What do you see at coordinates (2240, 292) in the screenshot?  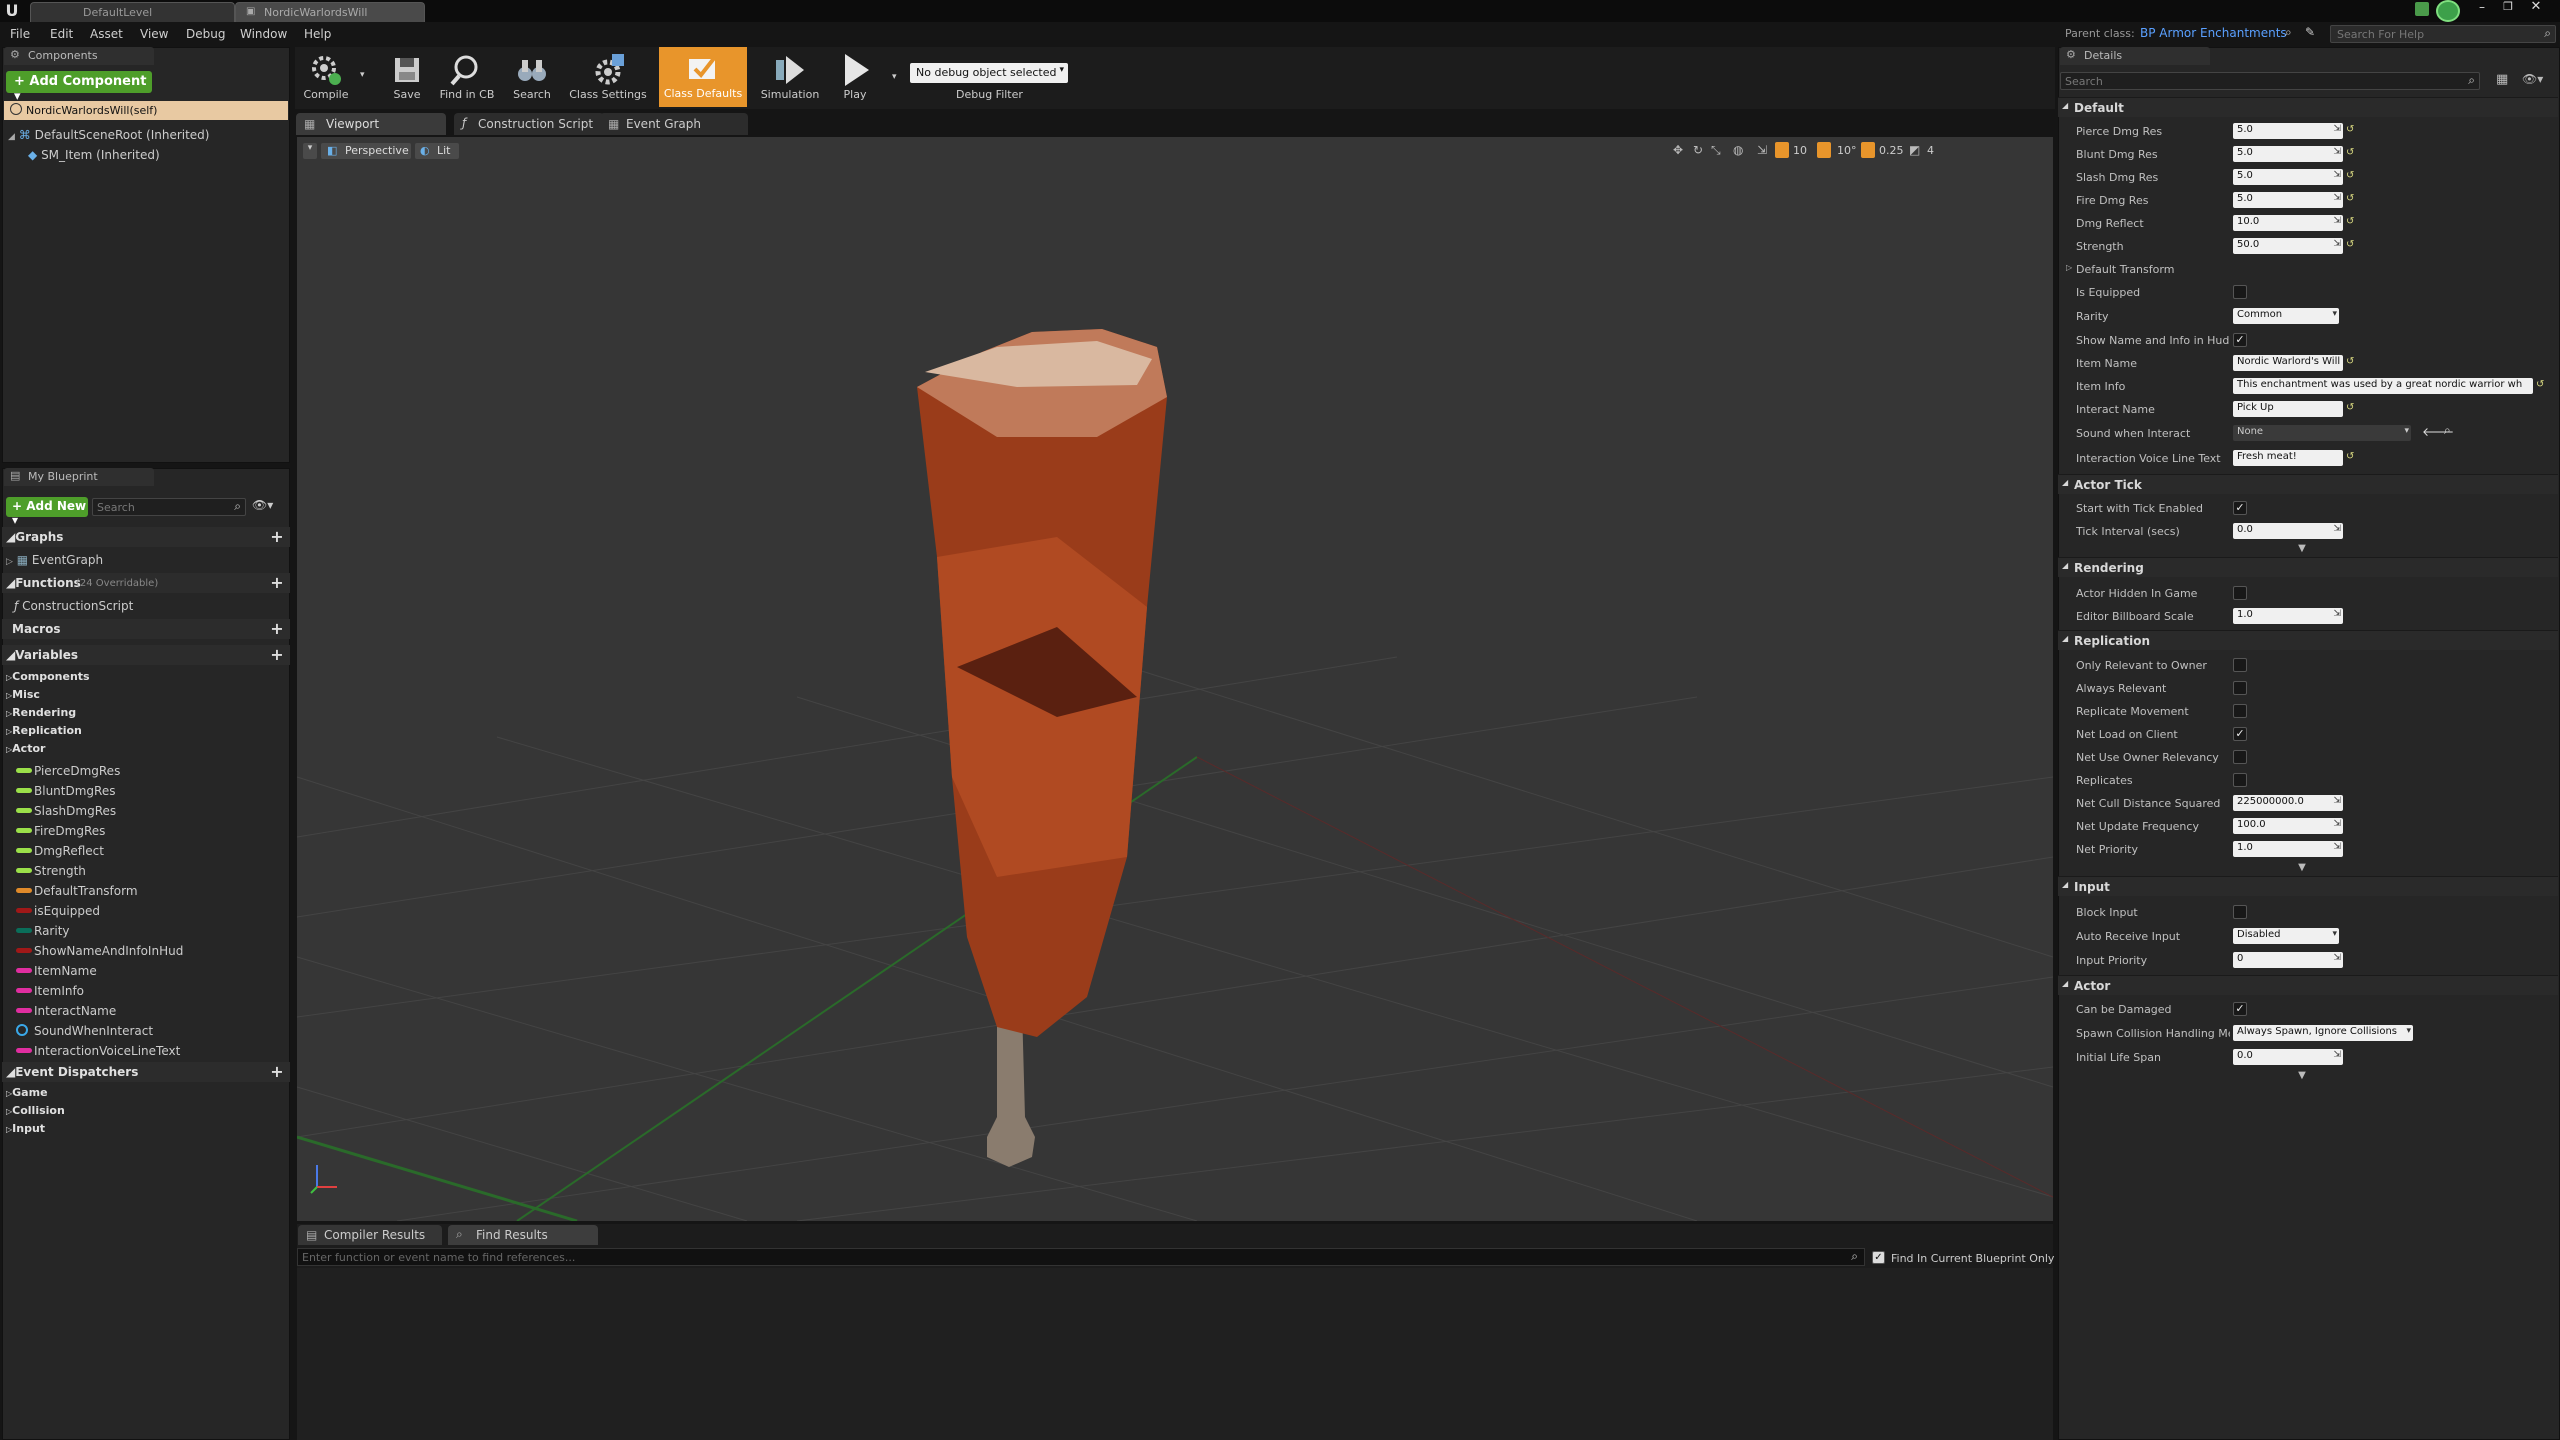 I see `is-equipped-checkbox` at bounding box center [2240, 292].